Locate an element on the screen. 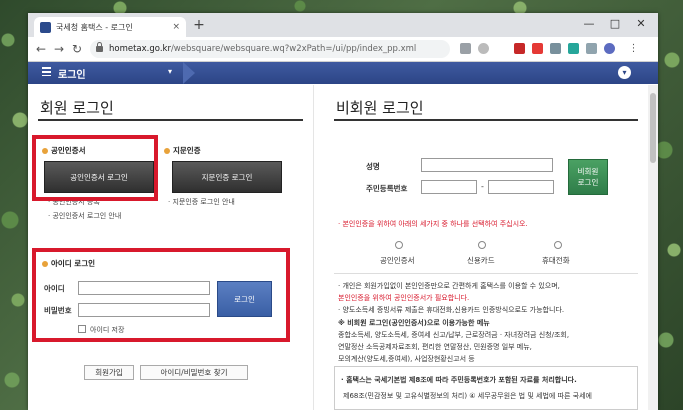 The height and width of the screenshot is (410, 683). translate-icon is located at coordinates (465, 48).